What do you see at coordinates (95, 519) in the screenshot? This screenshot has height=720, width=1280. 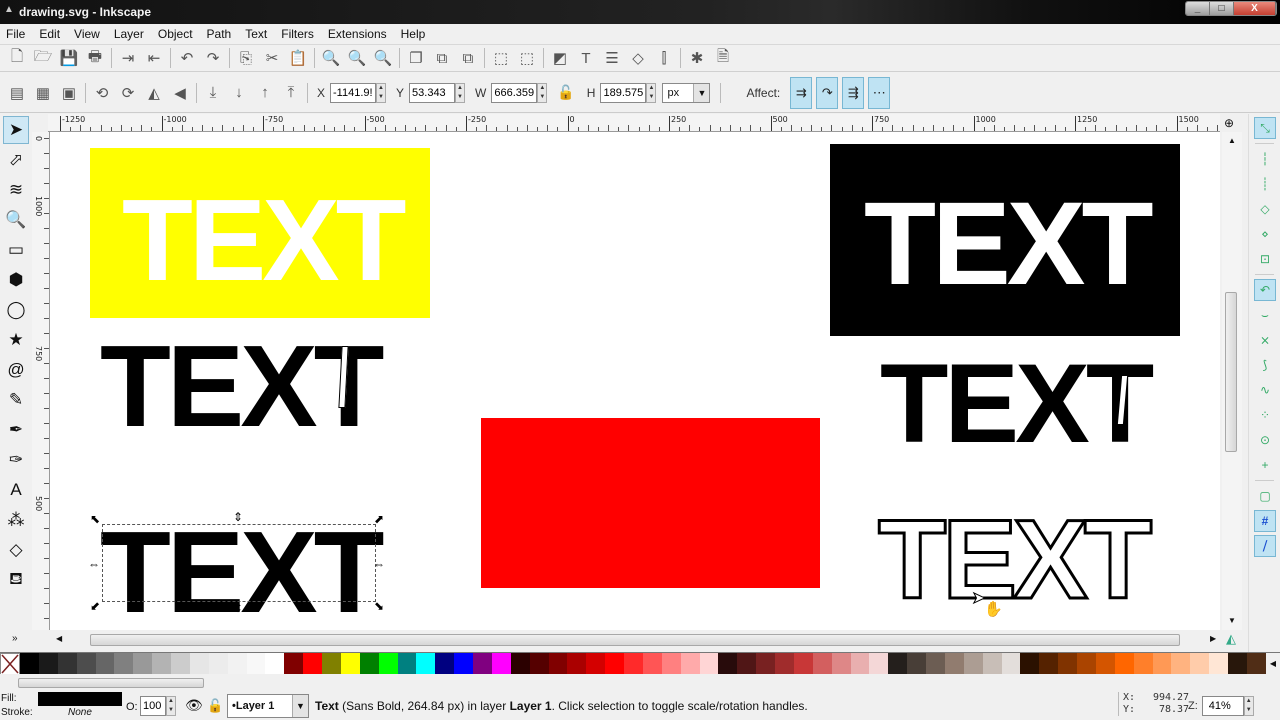 I see `scale-handle-nw: ⬉` at bounding box center [95, 519].